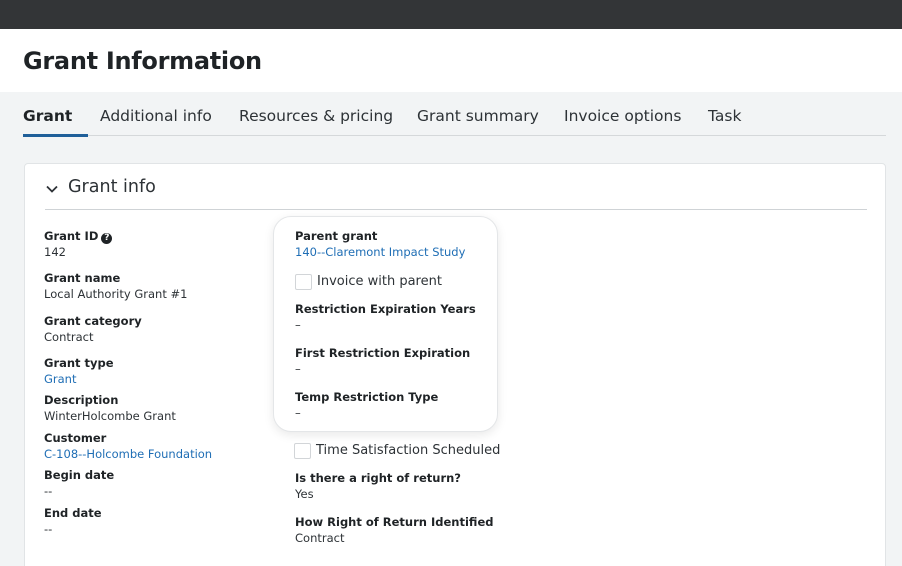 This screenshot has width=902, height=566. What do you see at coordinates (81, 400) in the screenshot?
I see `description-label: Description` at bounding box center [81, 400].